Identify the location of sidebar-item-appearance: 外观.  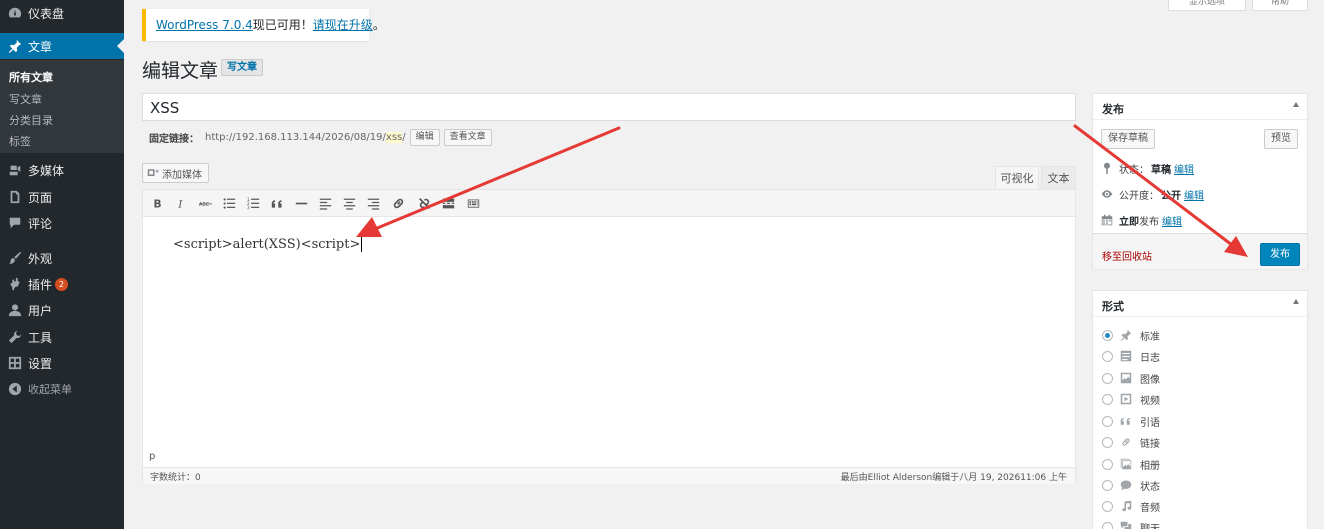
(62, 258).